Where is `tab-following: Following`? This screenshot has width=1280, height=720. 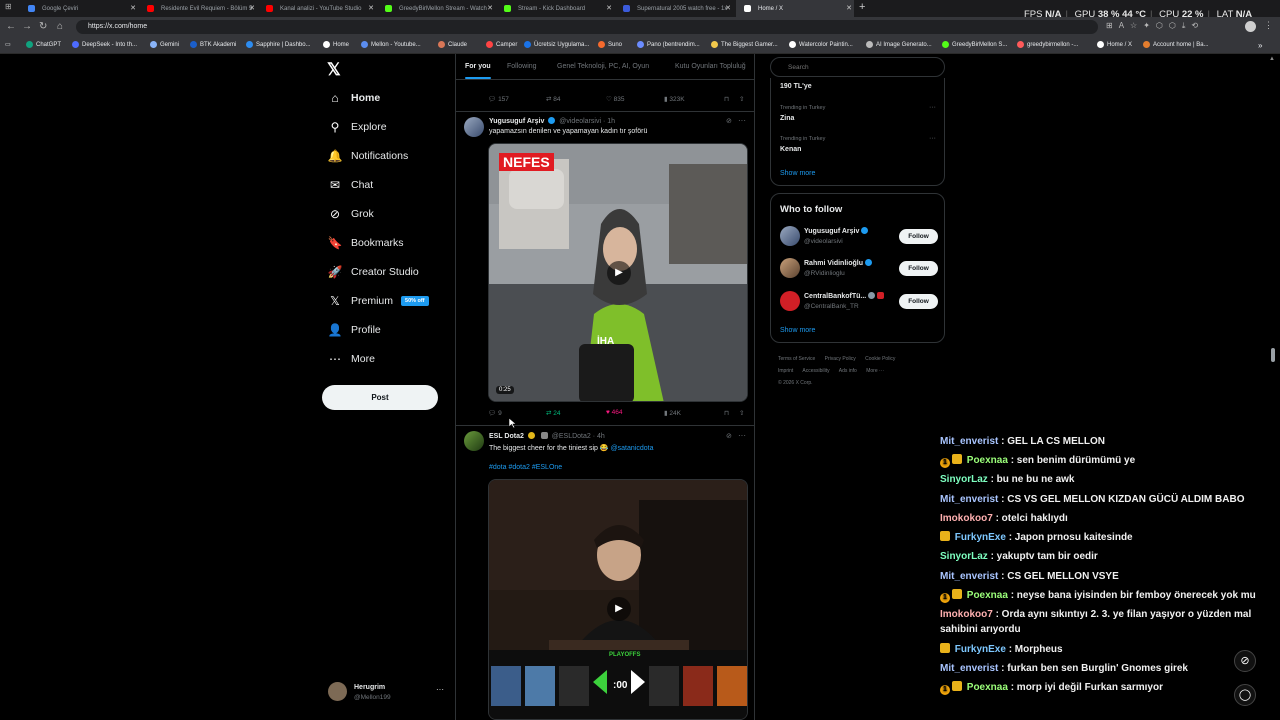 tab-following: Following is located at coordinates (522, 66).